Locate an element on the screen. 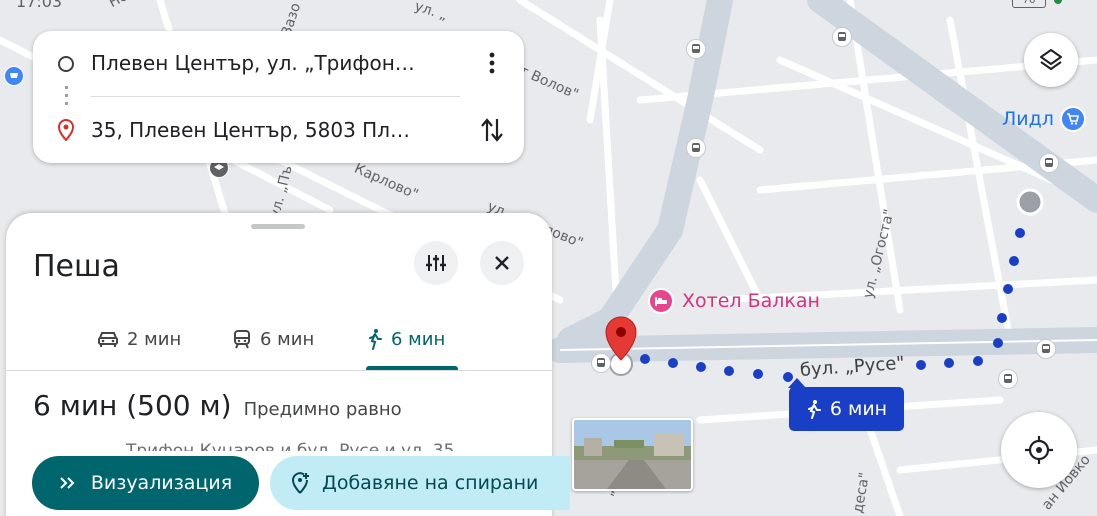  tune-icon is located at coordinates (436, 263).